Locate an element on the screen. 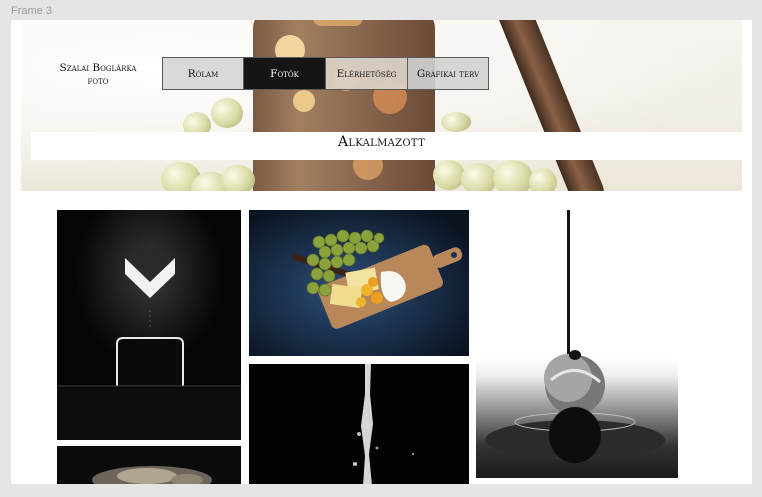  nav-grafikai-terv-button: Grafikai terv is located at coordinates (448, 73).